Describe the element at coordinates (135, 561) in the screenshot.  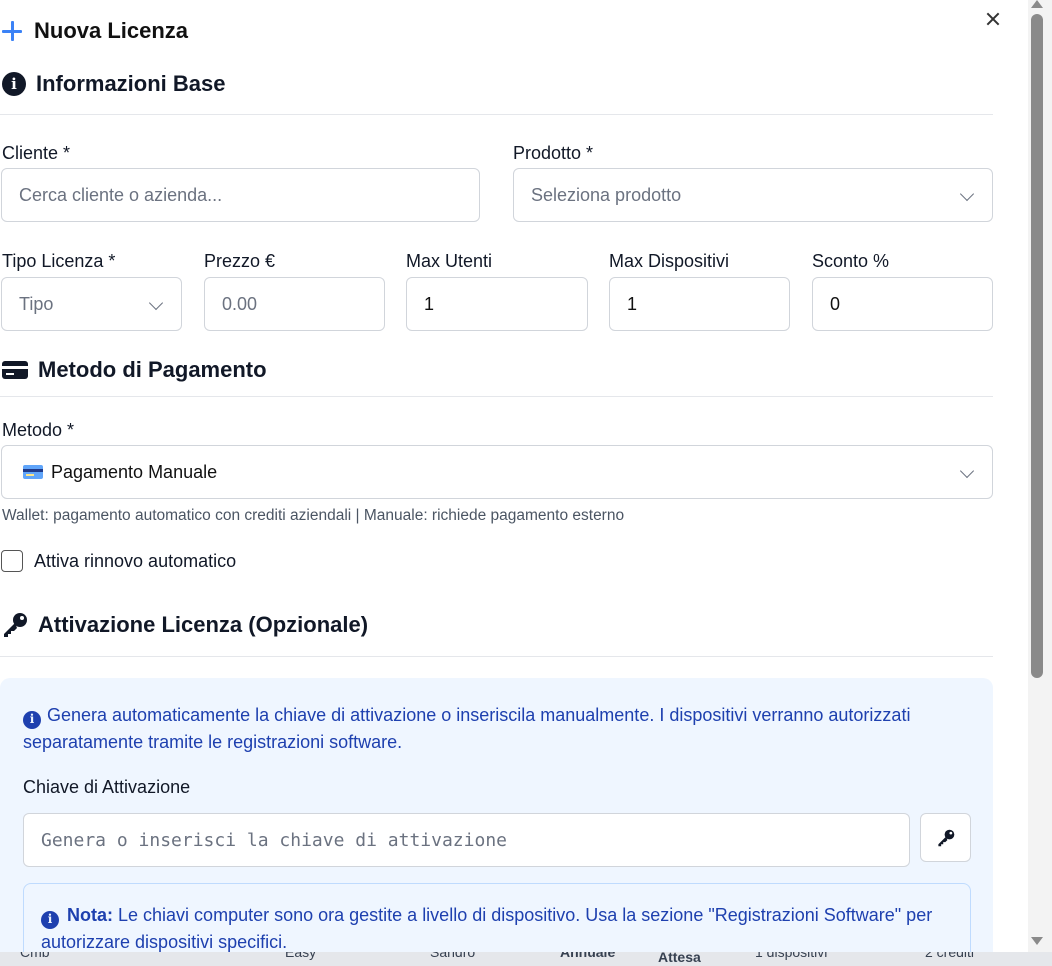
I see `rinnovo-label: Attiva rinnovo automatico` at that location.